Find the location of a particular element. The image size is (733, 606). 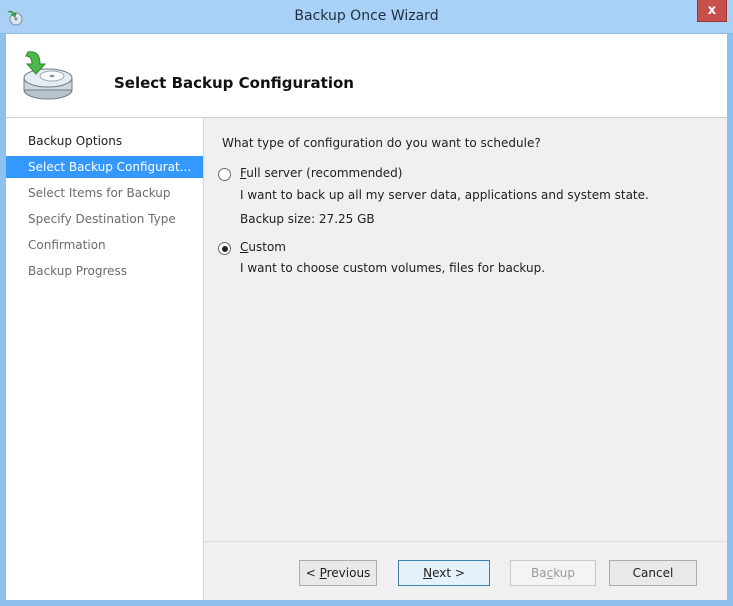

custom-label: Custom is located at coordinates (263, 247).